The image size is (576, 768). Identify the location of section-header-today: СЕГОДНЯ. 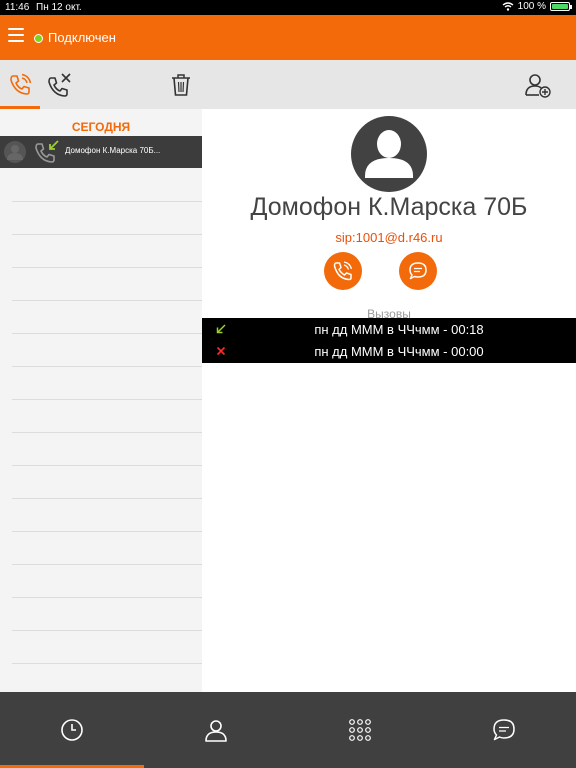
(101, 127).